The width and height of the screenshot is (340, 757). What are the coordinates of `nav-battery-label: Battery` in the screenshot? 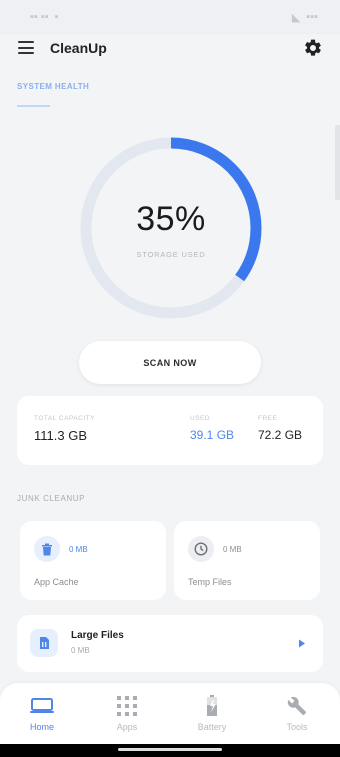 It's located at (212, 727).